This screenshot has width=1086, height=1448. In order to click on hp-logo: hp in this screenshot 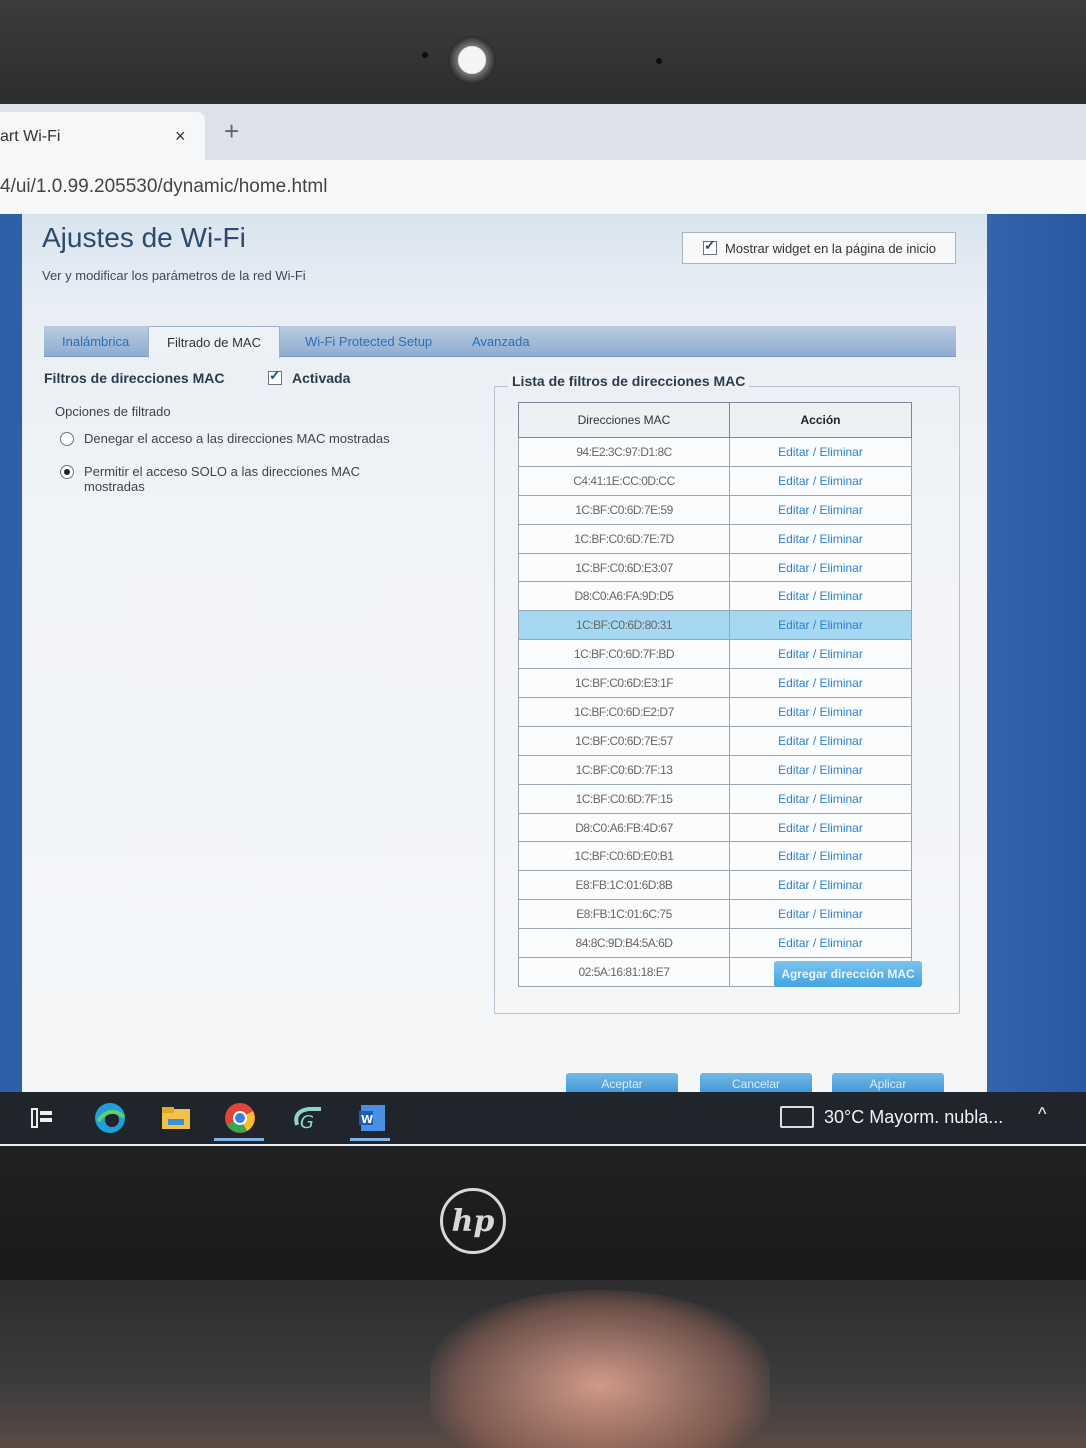, I will do `click(473, 1221)`.